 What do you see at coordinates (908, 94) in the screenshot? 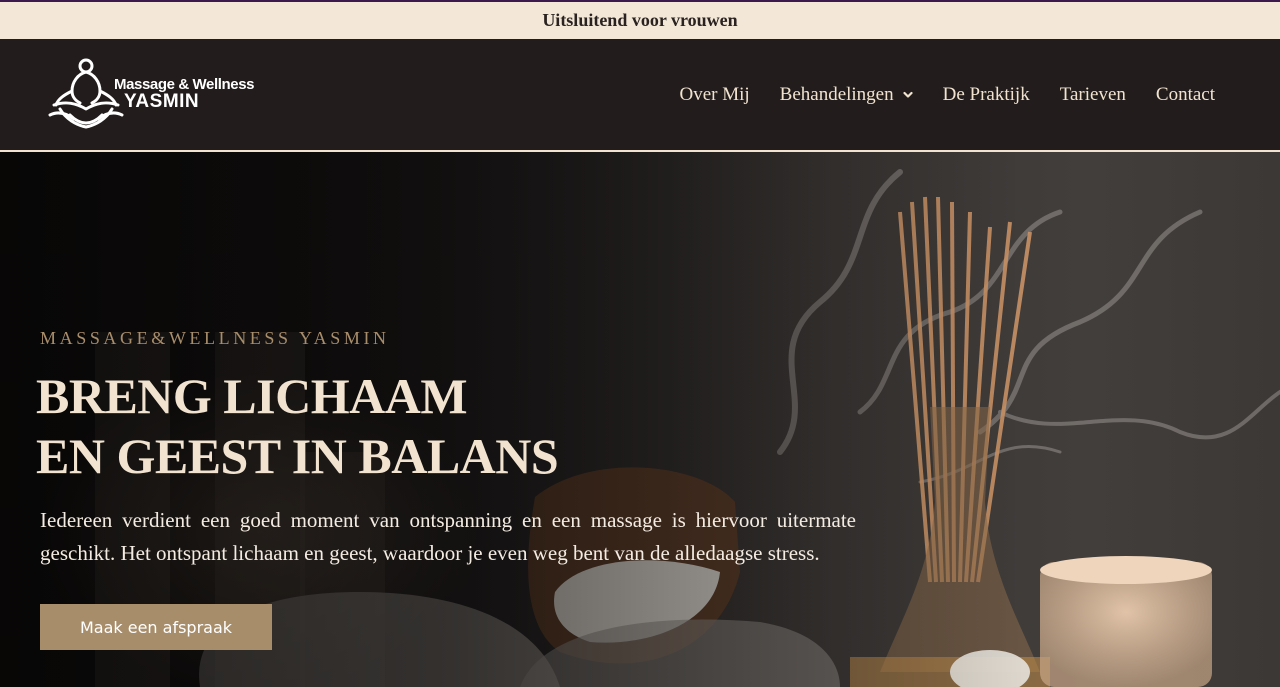
I see `chevron-down-icon` at bounding box center [908, 94].